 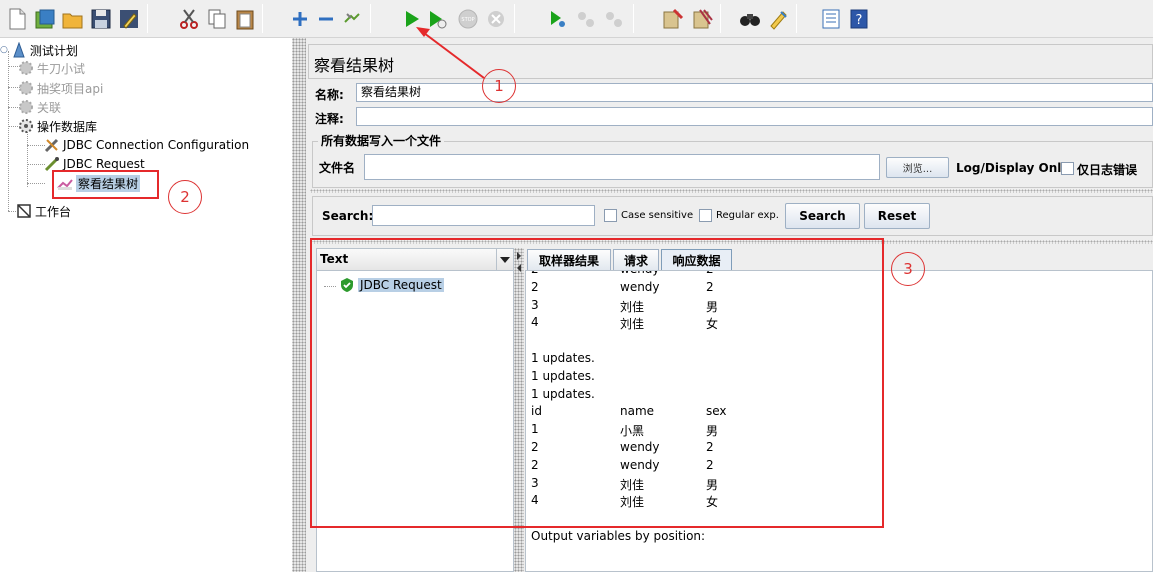 I want to click on errors-only-checkbox, so click(x=1067, y=168).